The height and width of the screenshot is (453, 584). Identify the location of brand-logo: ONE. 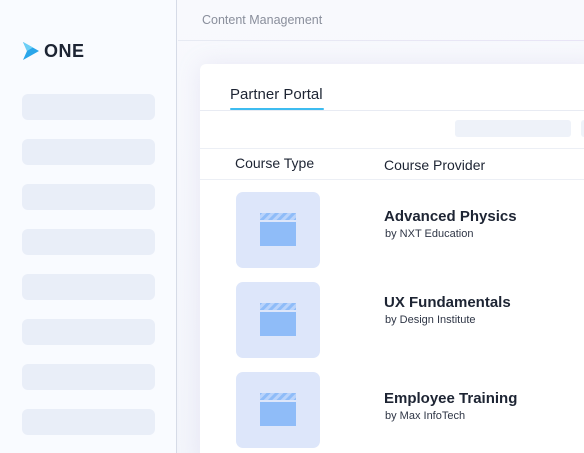
(53, 51).